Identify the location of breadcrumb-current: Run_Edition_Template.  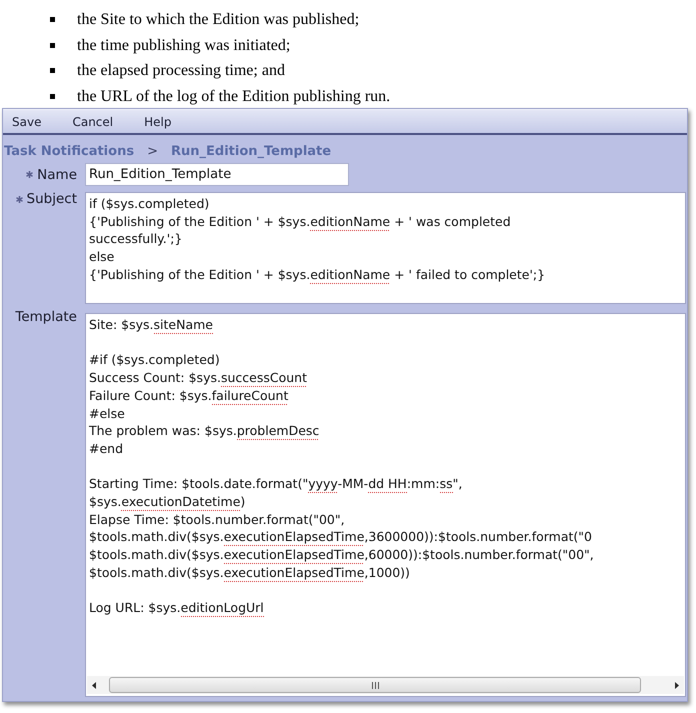
(251, 151).